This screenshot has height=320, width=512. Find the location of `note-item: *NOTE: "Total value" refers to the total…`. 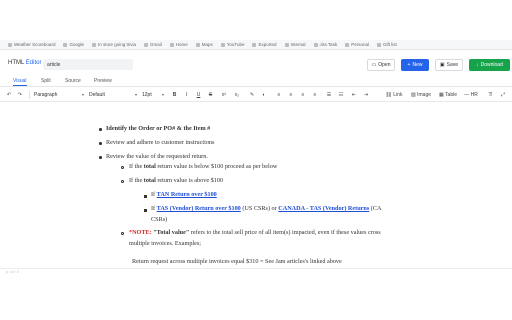

note-item: *NOTE: "Total value" refers to the total… is located at coordinates (255, 233).